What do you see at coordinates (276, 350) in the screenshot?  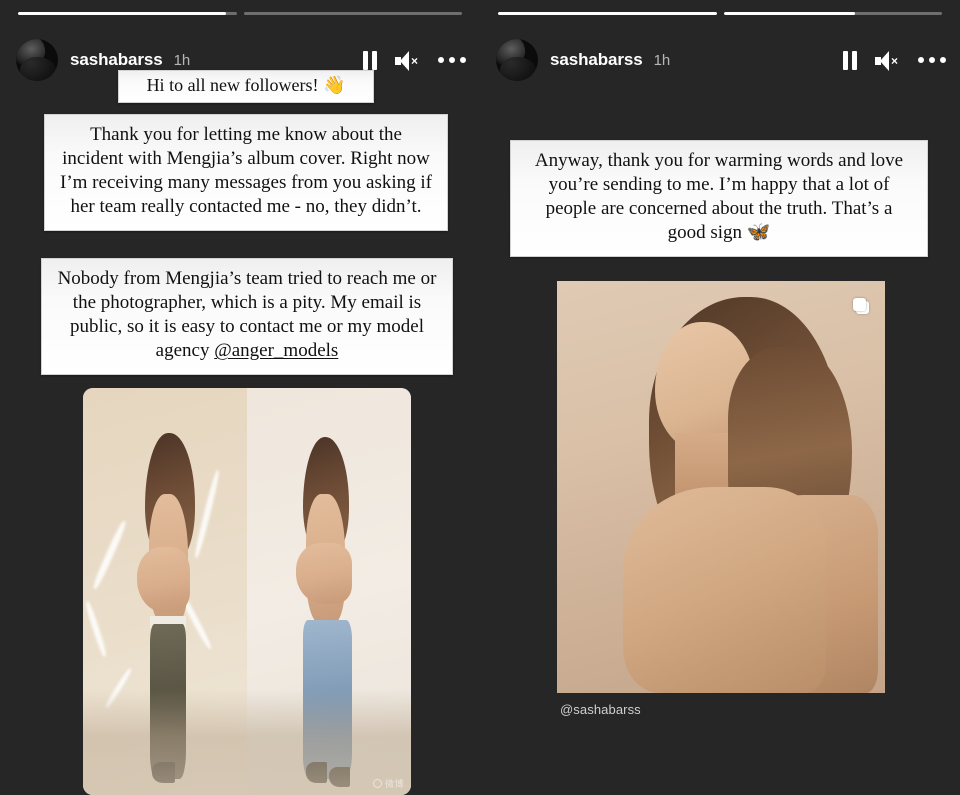 I see `mention-link: @anger_models` at bounding box center [276, 350].